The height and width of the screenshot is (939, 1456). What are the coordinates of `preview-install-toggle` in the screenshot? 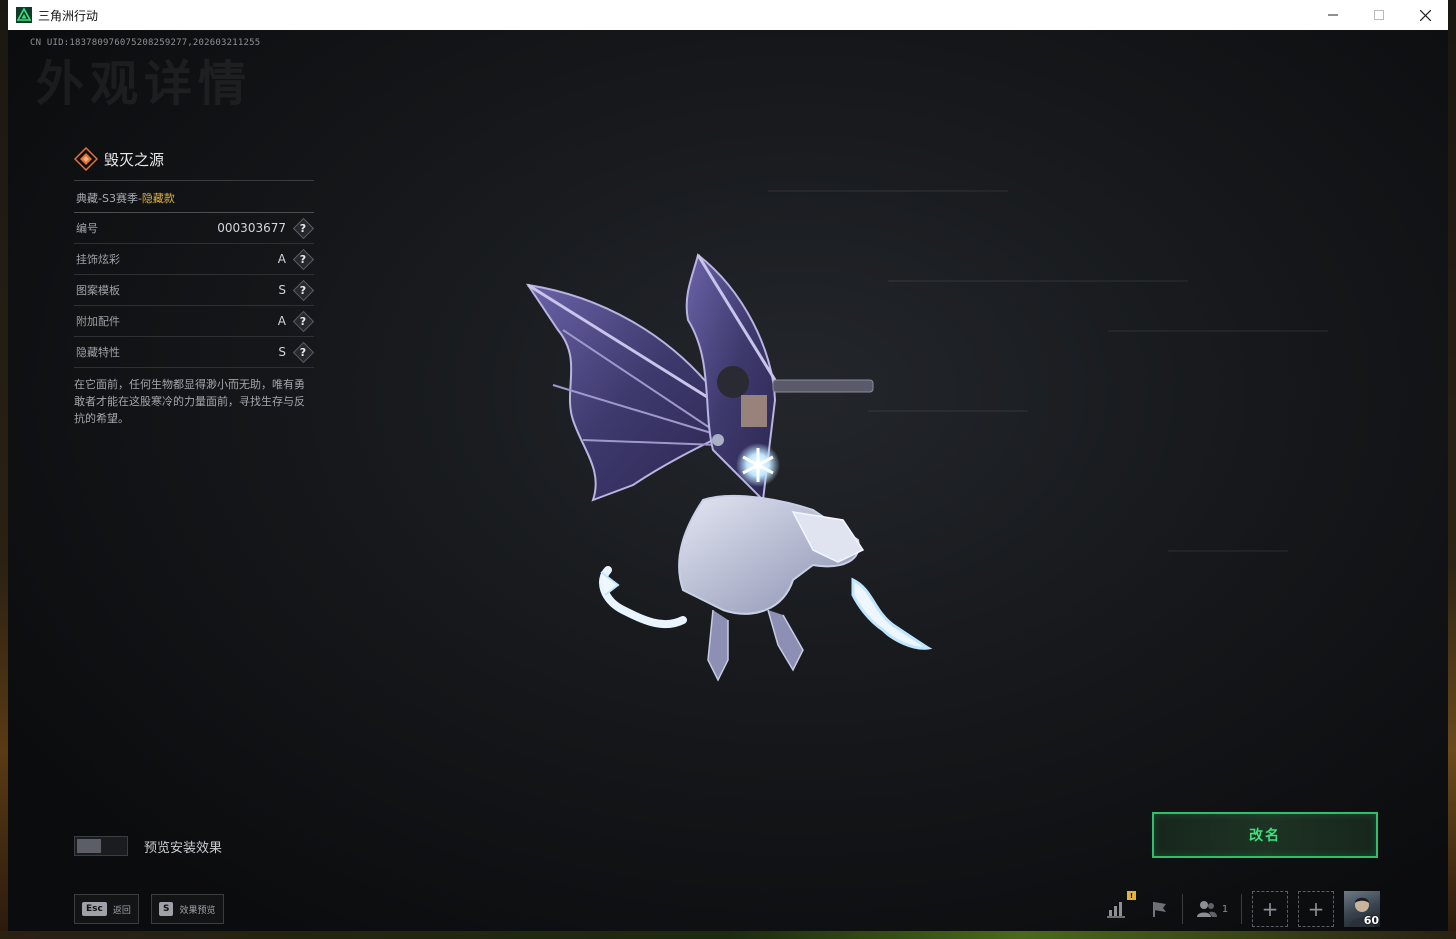 It's located at (101, 846).